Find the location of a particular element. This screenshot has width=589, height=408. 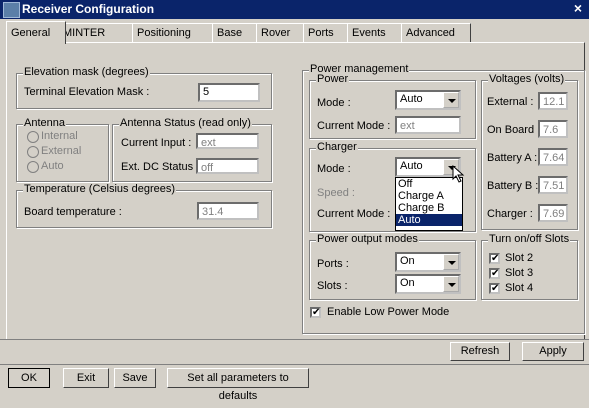

terminal-elevation-label: Terminal Elevation Mask : is located at coordinates (87, 92).